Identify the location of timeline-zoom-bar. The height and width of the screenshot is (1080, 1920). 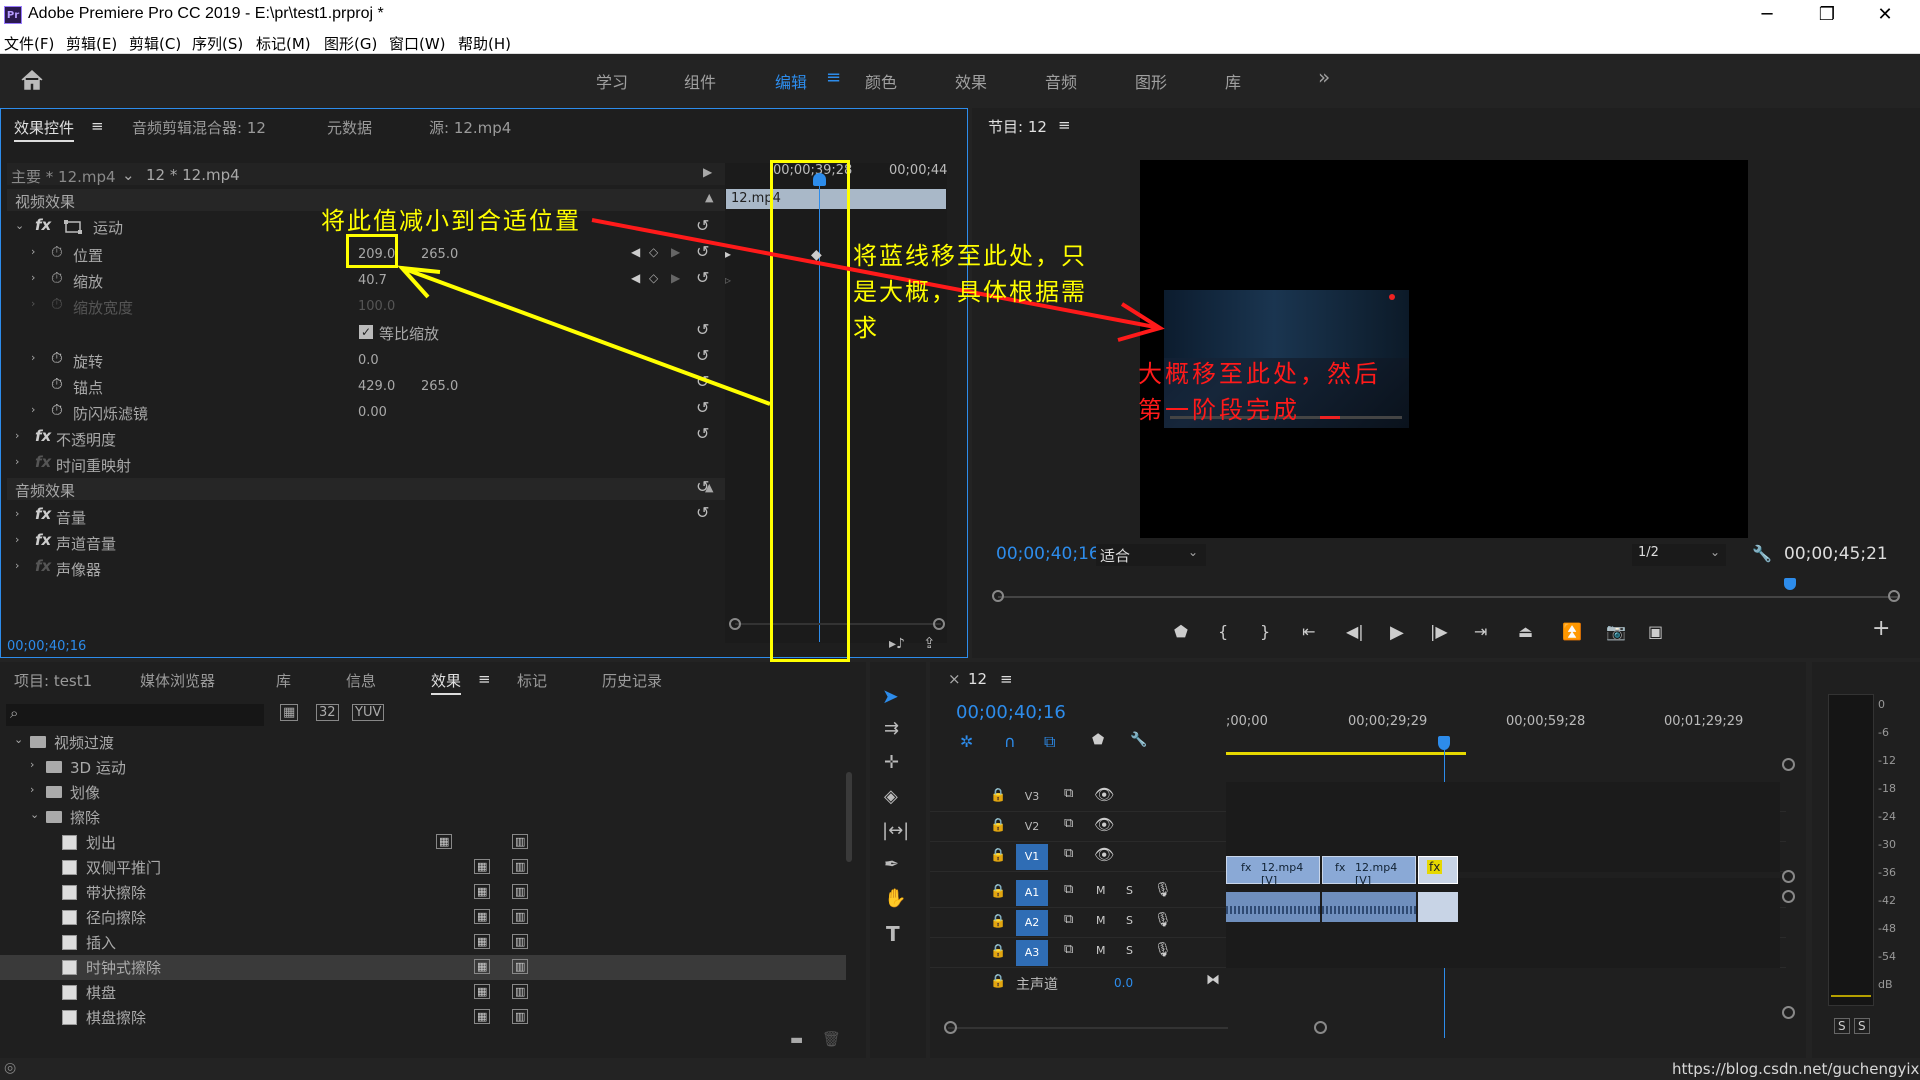
(1088, 1028).